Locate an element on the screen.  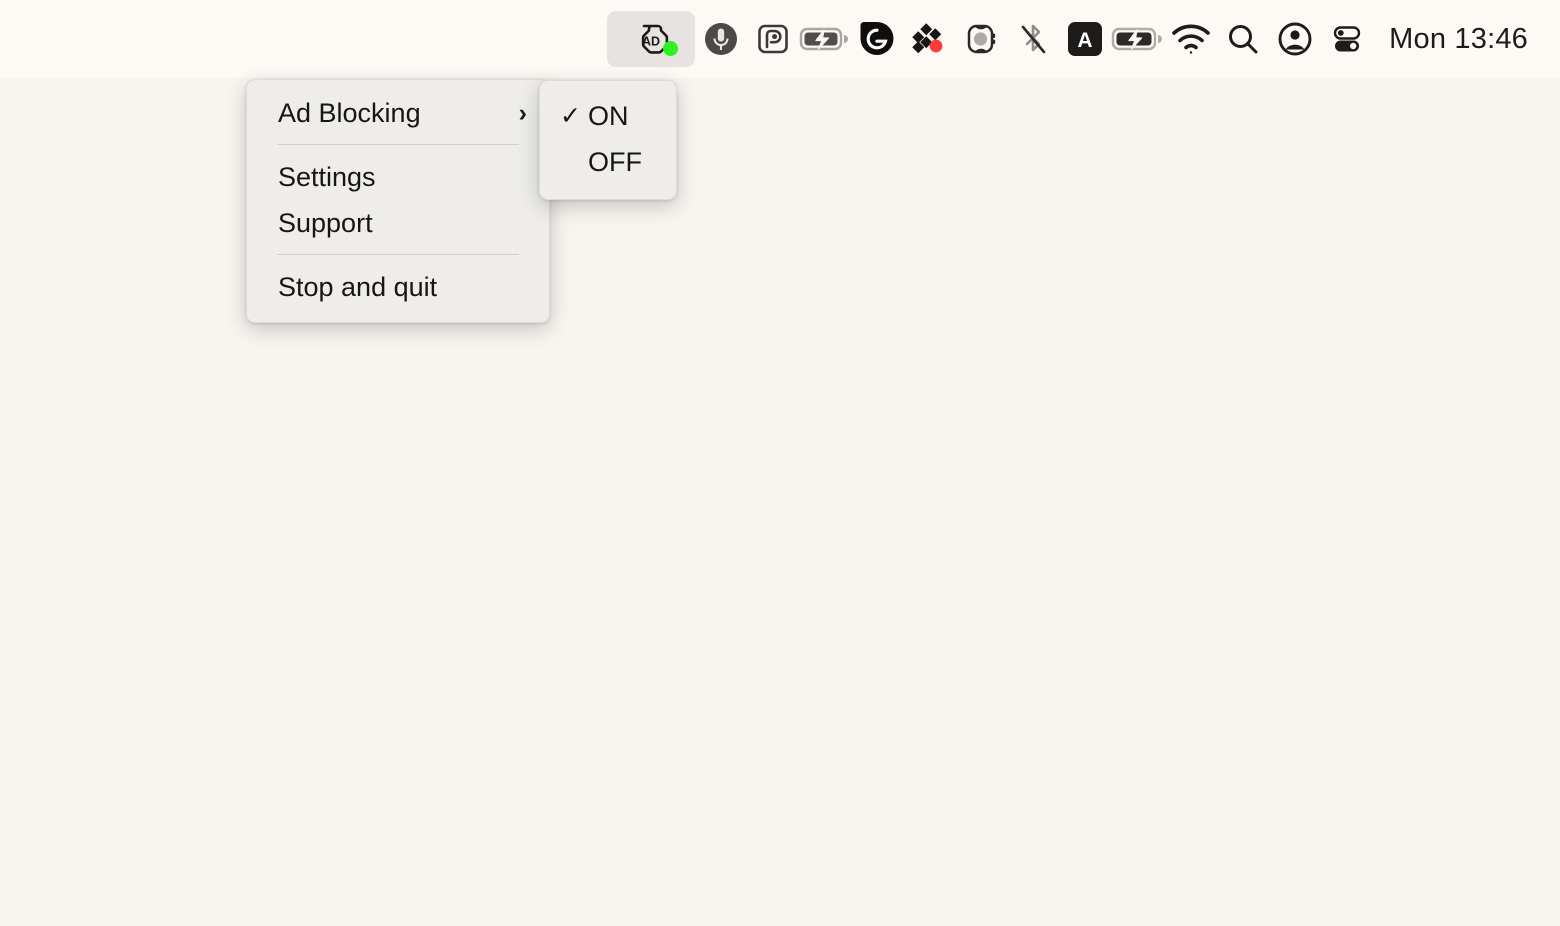
search-icon is located at coordinates (1243, 39).